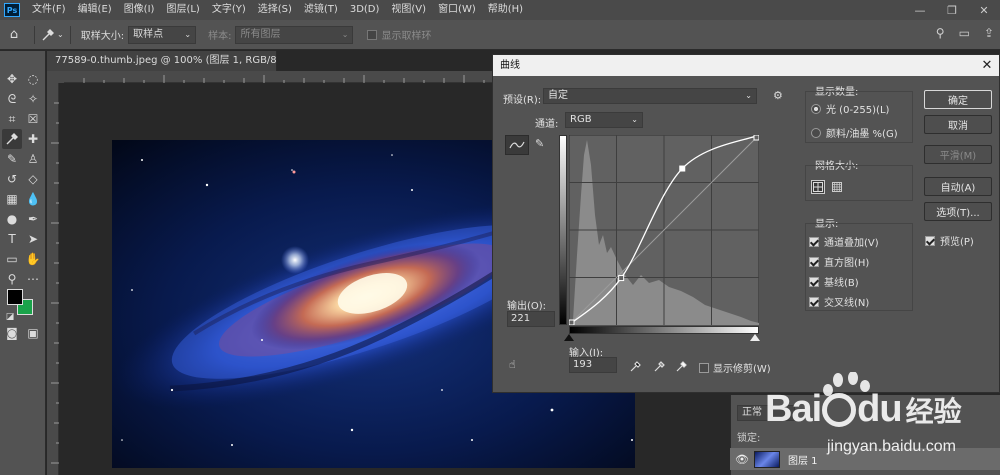 The height and width of the screenshot is (475, 1000). What do you see at coordinates (33, 119) in the screenshot?
I see `frame-tool-icon: ☒` at bounding box center [33, 119].